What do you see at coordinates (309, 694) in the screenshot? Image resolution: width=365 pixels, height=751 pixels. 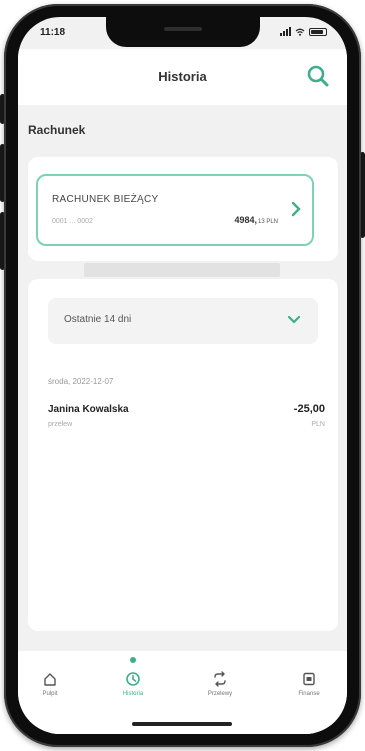 I see `nav-label-finance: Finanse` at bounding box center [309, 694].